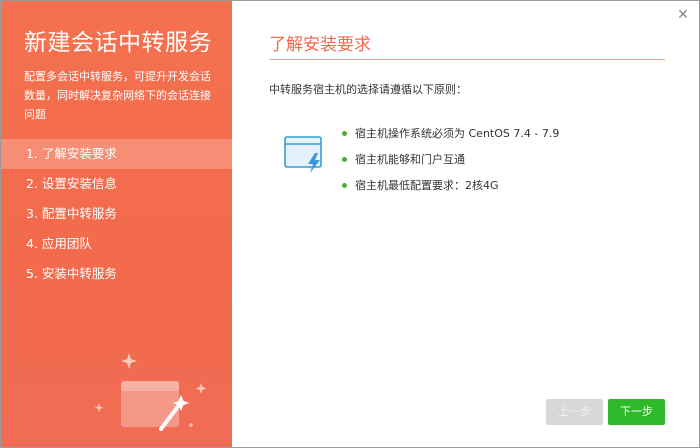 The width and height of the screenshot is (700, 448). Describe the element at coordinates (320, 45) in the screenshot. I see `section-title: 了解安装要求` at that location.